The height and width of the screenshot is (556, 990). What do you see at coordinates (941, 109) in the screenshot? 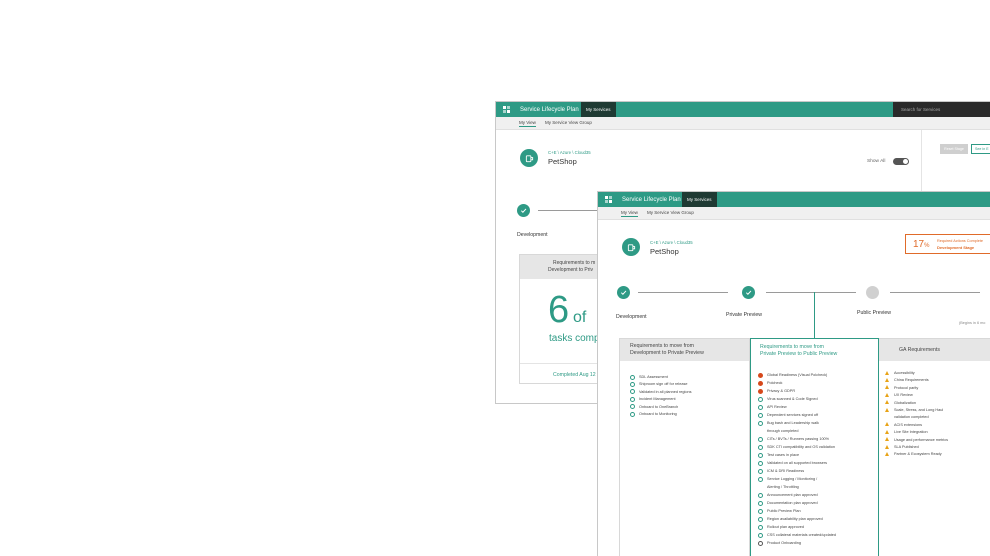
I see `search-input: Search for Services` at bounding box center [941, 109].